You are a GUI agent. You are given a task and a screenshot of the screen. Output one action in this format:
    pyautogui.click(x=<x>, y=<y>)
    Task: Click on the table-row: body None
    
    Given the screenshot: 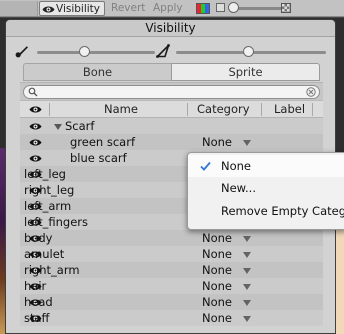 What is the action you would take?
    pyautogui.click(x=171, y=238)
    